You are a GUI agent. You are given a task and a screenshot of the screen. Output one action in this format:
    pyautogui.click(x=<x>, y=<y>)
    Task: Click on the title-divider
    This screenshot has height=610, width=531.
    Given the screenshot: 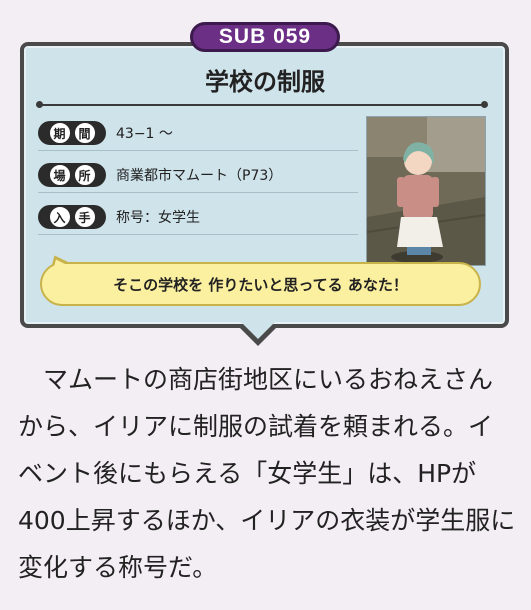 What is the action you would take?
    pyautogui.click(x=262, y=104)
    